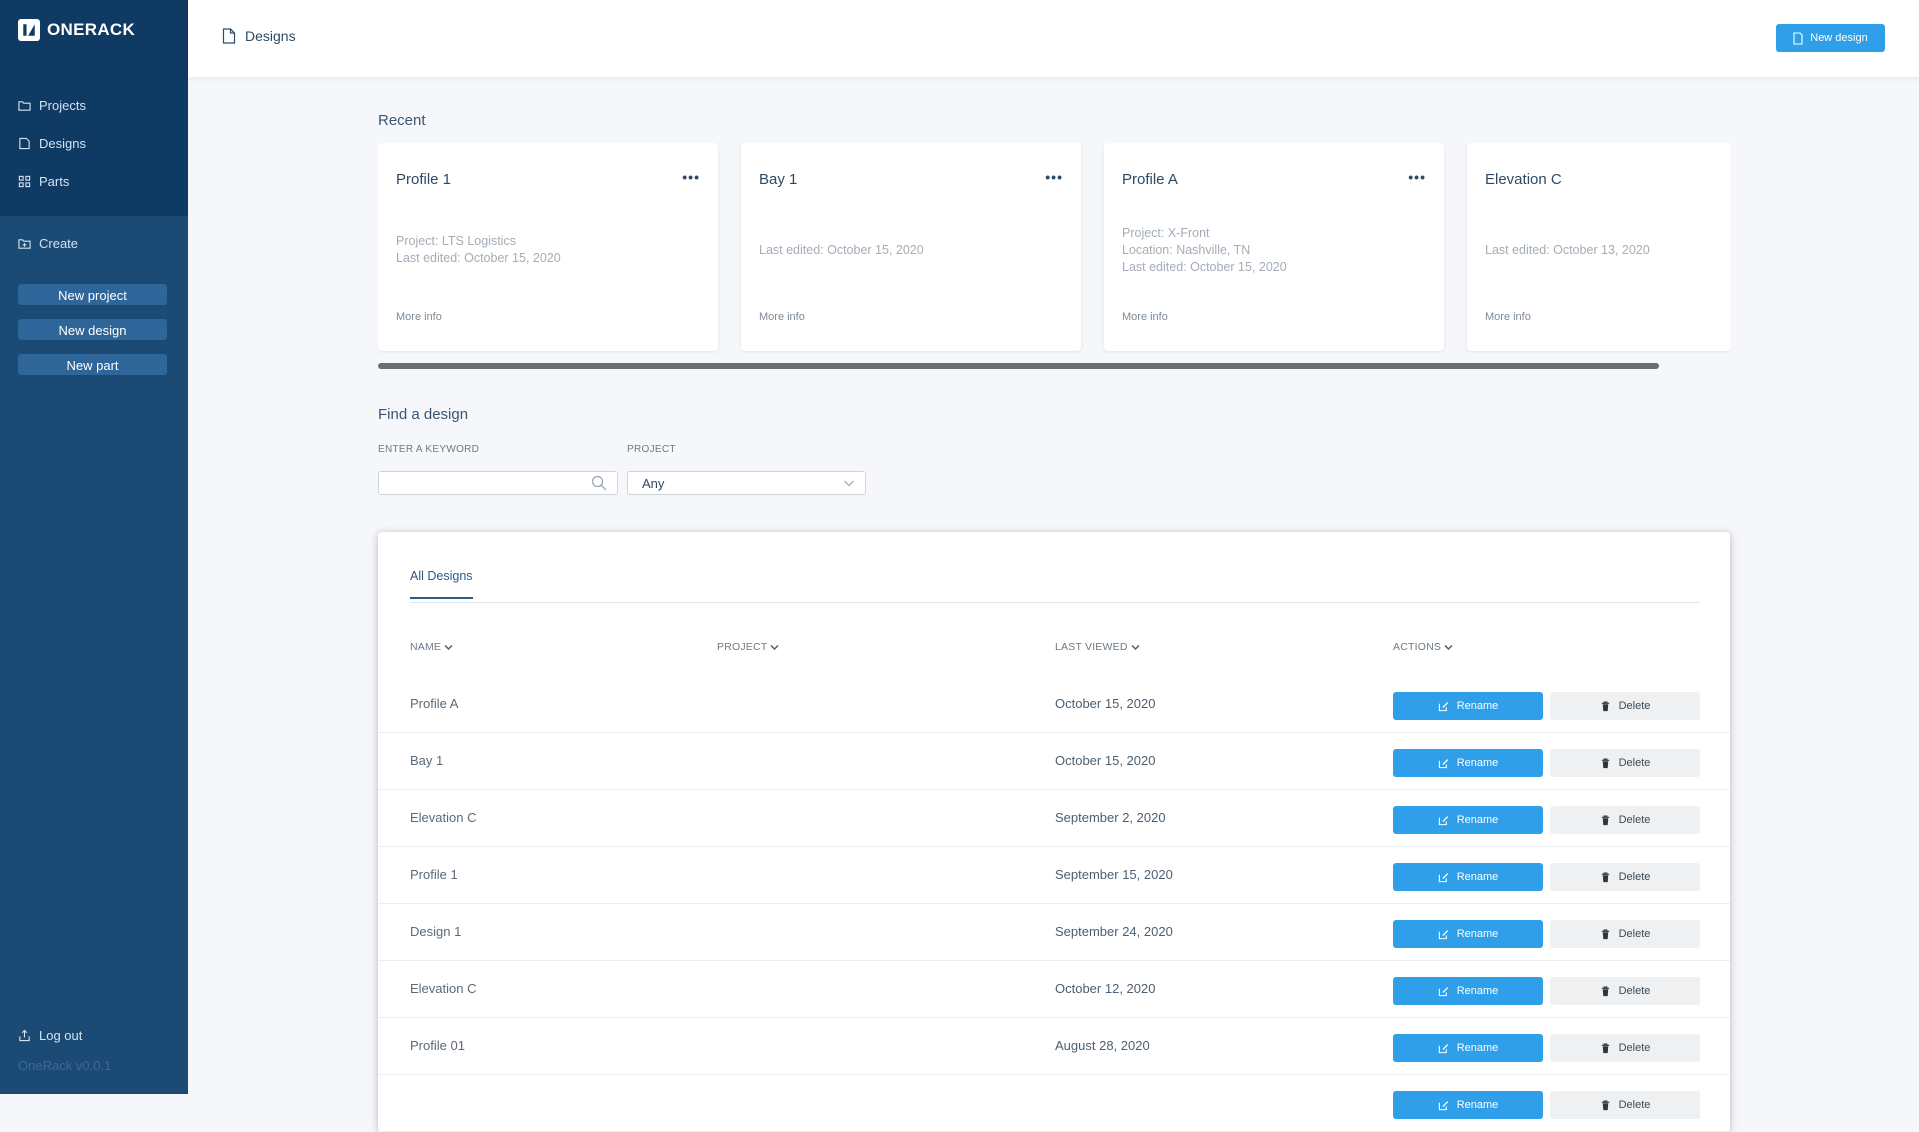 The height and width of the screenshot is (1132, 1919). I want to click on card-meta: Last edited: October 15, 2020, so click(911, 250).